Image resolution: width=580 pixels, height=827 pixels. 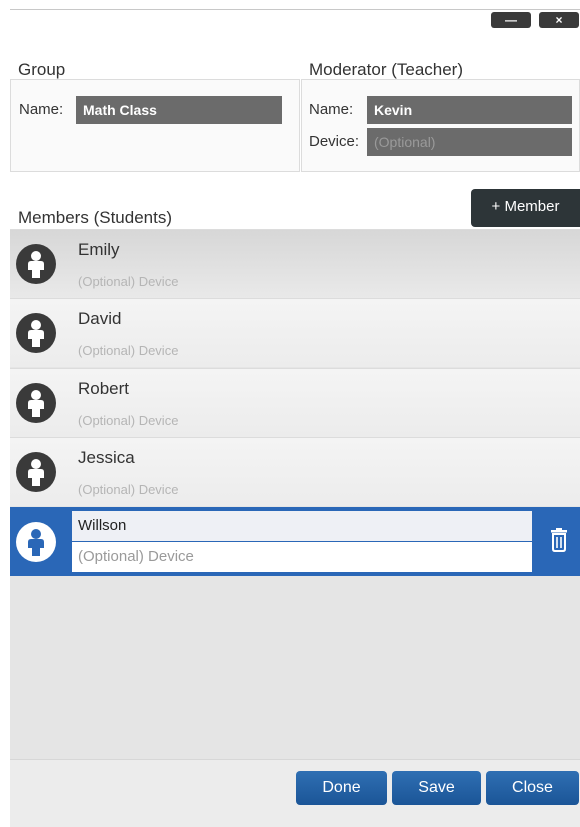 What do you see at coordinates (106, 458) in the screenshot?
I see `member-name: Jessica` at bounding box center [106, 458].